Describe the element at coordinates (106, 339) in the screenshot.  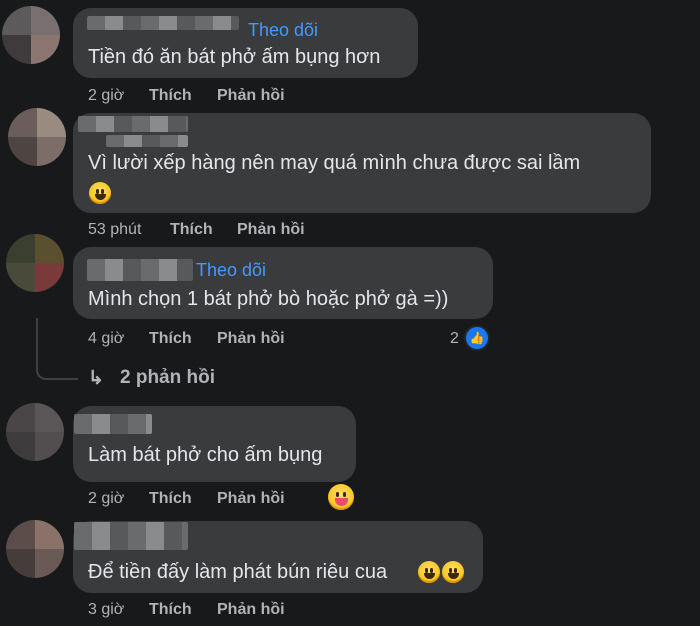
I see `comment-time: 4 giờ` at that location.